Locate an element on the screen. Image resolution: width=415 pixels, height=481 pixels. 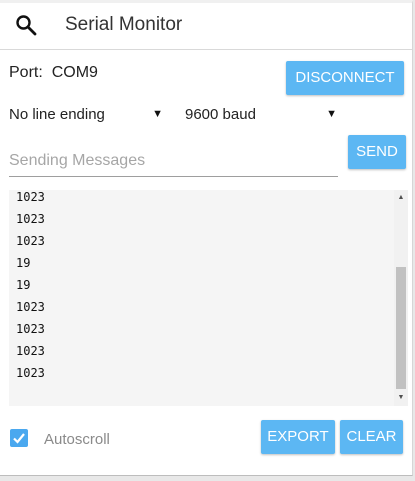
clear-button: CLEAR is located at coordinates (371, 437).